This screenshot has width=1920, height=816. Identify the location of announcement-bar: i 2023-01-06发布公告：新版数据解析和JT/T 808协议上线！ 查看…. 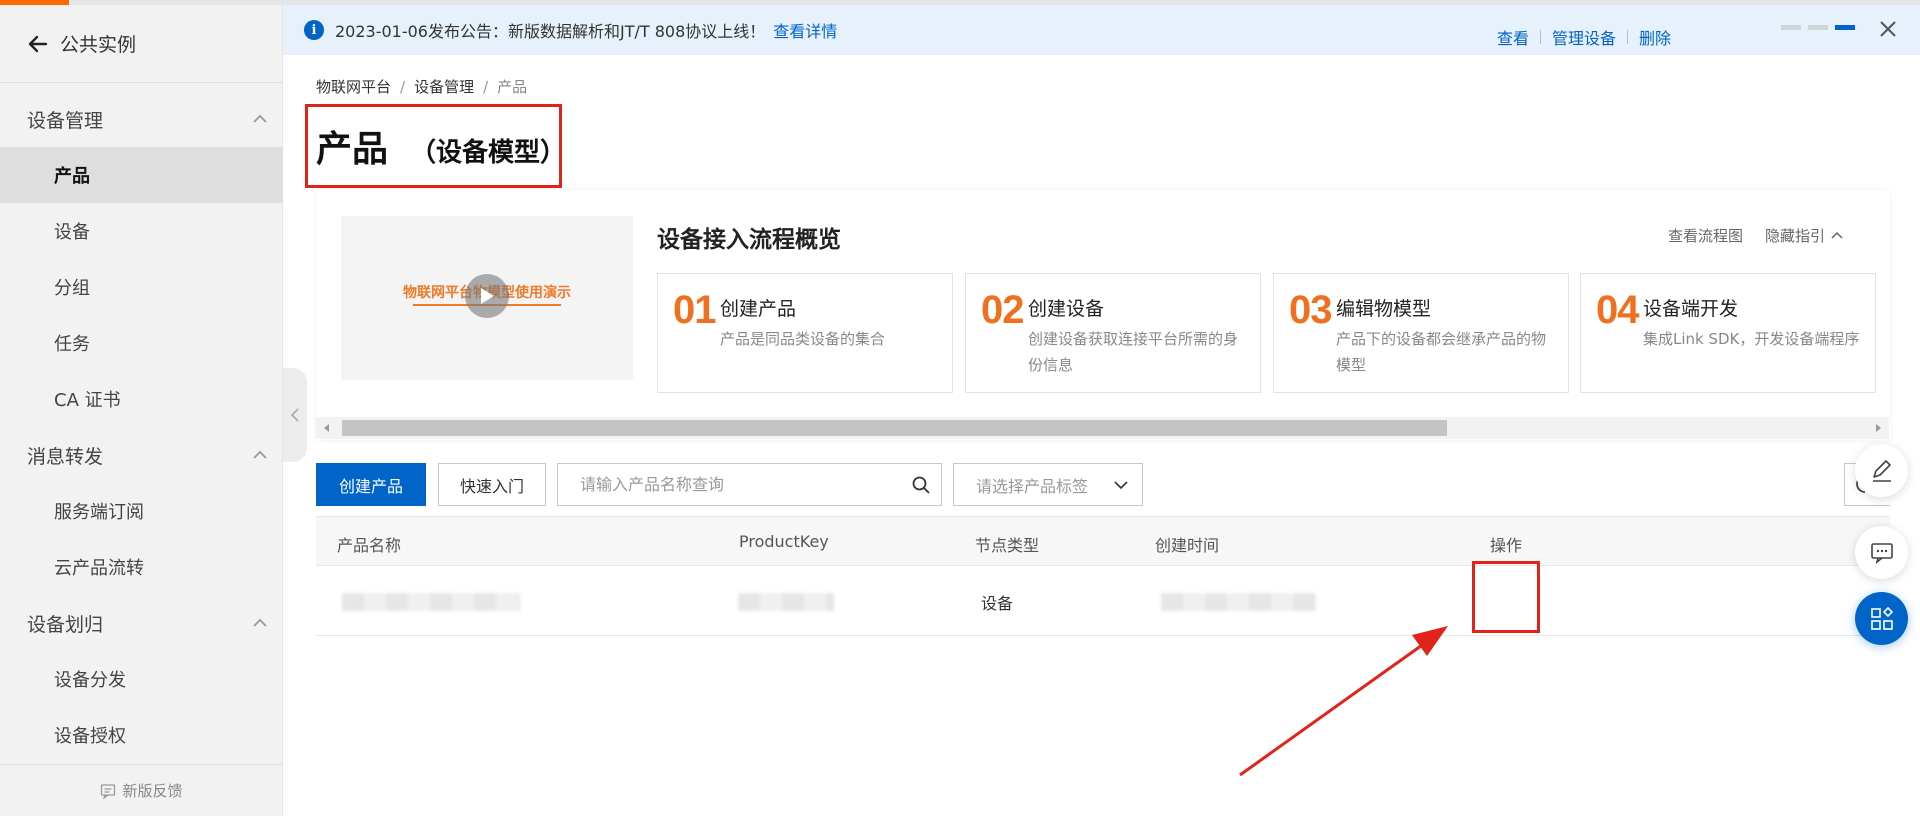
(1101, 30).